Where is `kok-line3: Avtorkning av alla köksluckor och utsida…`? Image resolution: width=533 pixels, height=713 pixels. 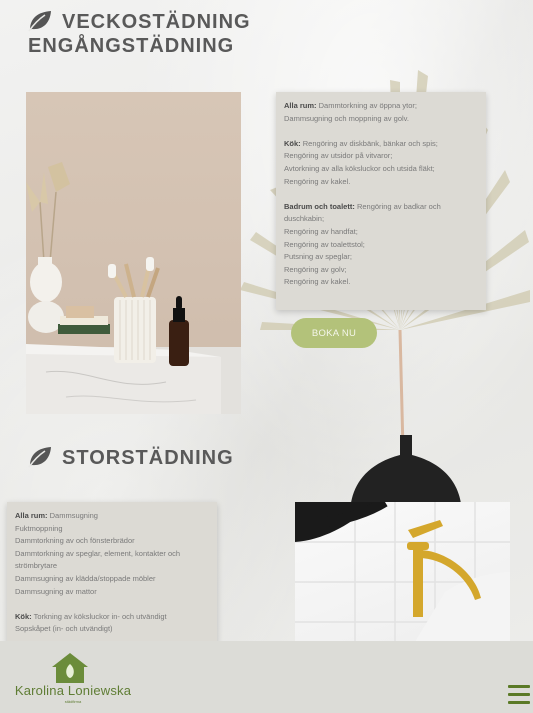 kok-line3: Avtorkning av alla köksluckor och utsida… is located at coordinates (359, 168).